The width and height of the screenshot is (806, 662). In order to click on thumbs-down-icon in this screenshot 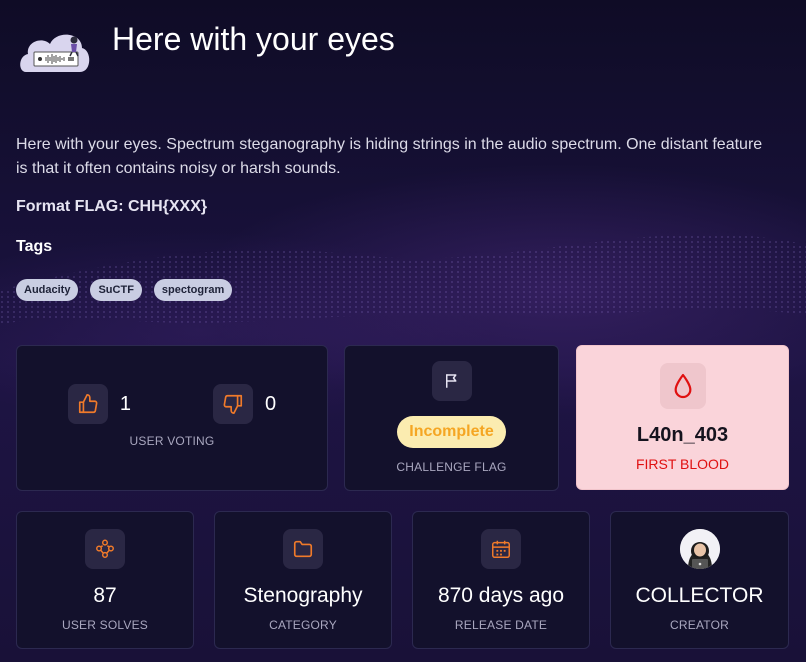, I will do `click(233, 404)`.